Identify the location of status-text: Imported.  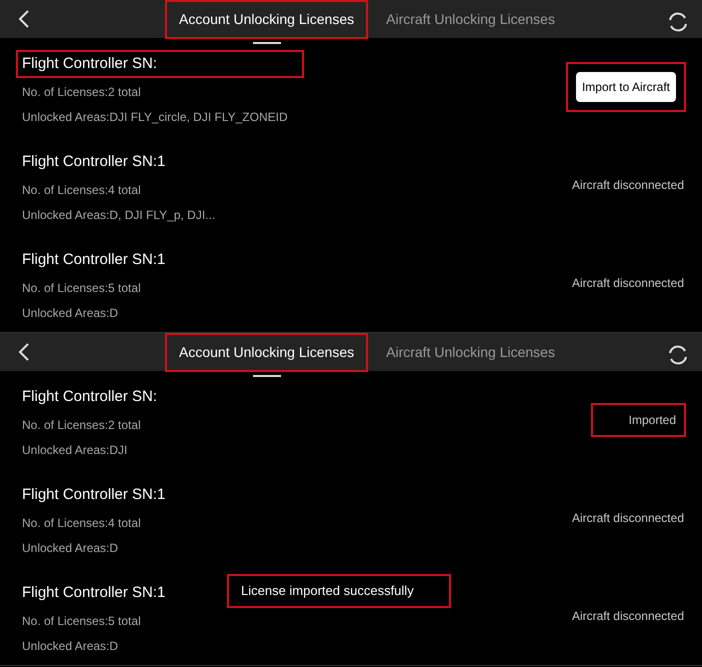
(638, 420).